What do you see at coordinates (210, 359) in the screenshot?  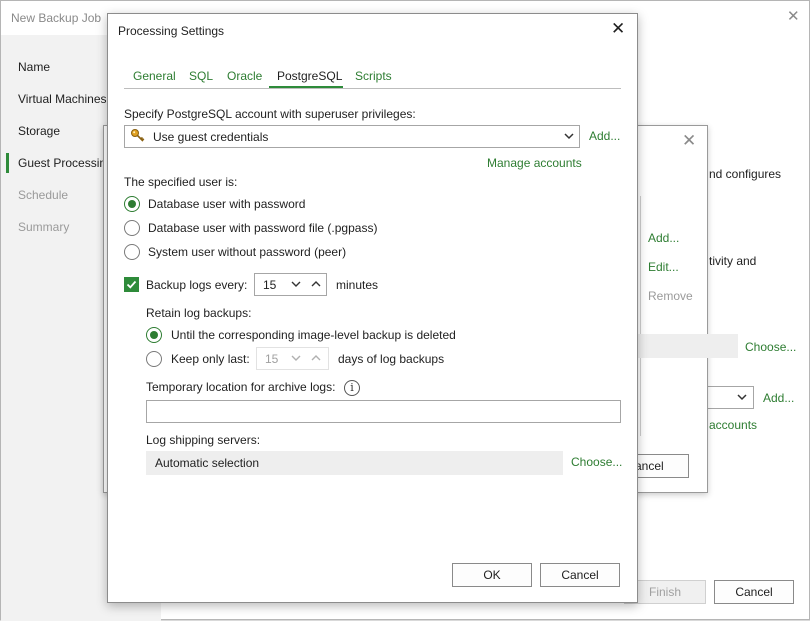 I see `radio-keep-only-last-label: Keep only last:` at bounding box center [210, 359].